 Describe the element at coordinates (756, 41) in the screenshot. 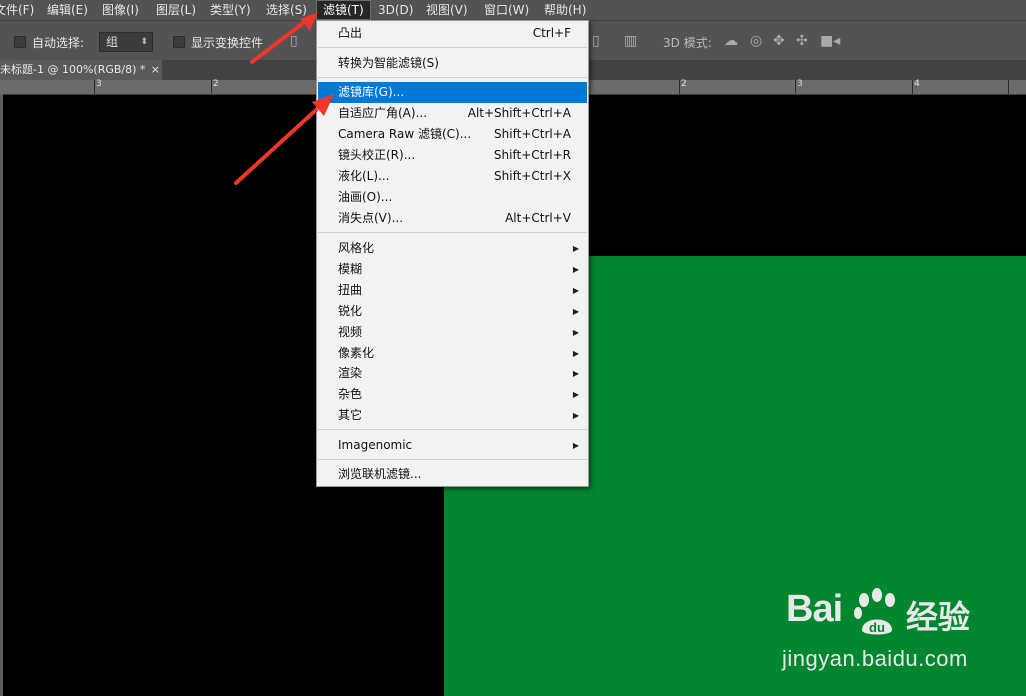

I see `roll-3d-icon: ◎` at that location.